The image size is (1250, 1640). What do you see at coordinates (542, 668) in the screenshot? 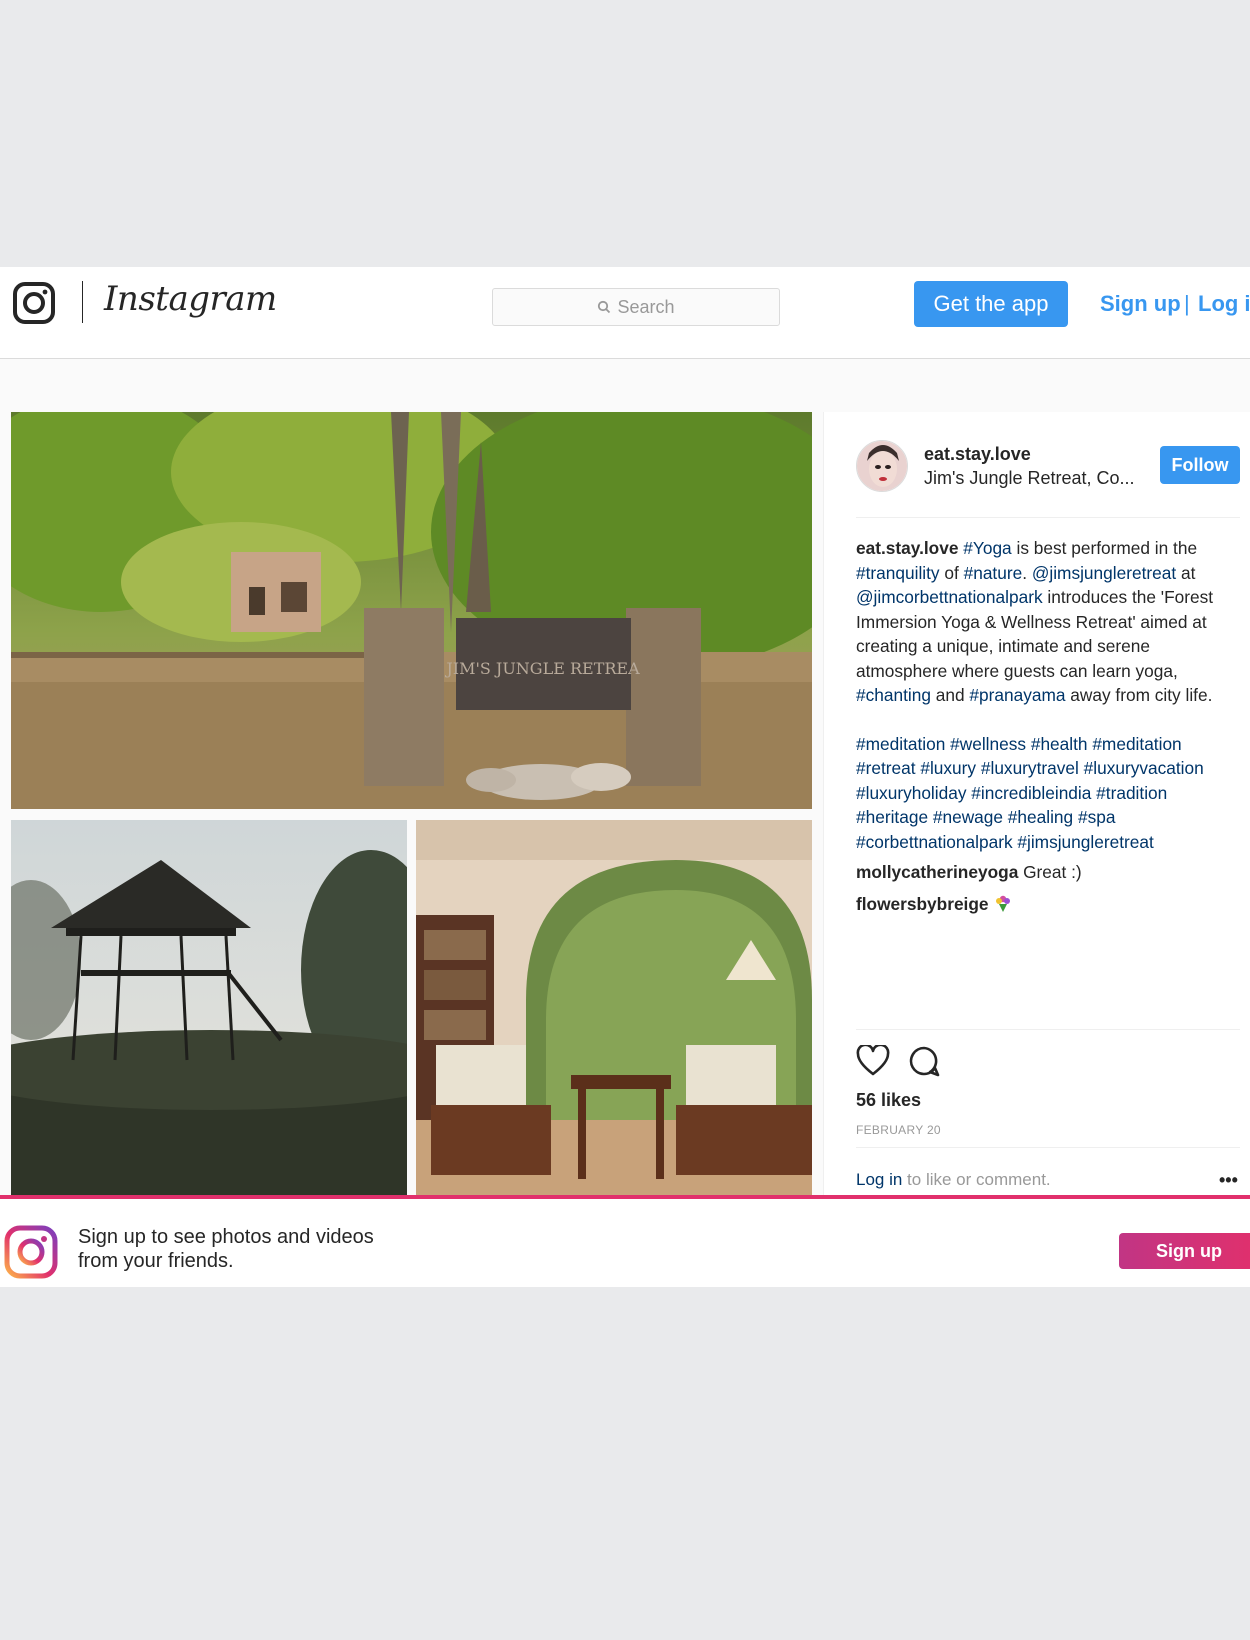
I see `sign-text: JIM'S JUNGLE RETREA` at bounding box center [542, 668].